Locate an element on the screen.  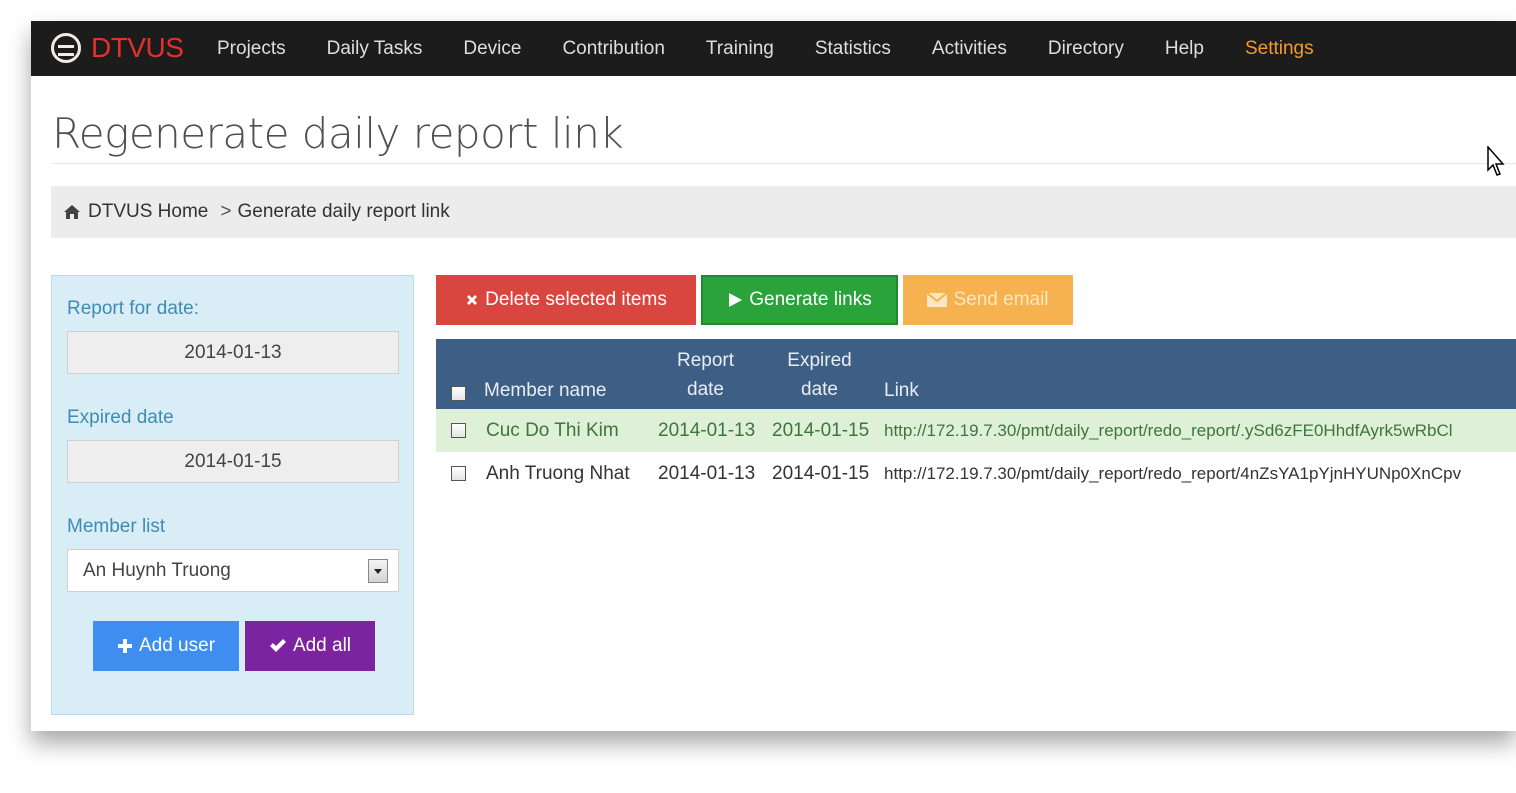
generate-links-label: Generate links is located at coordinates (810, 299).